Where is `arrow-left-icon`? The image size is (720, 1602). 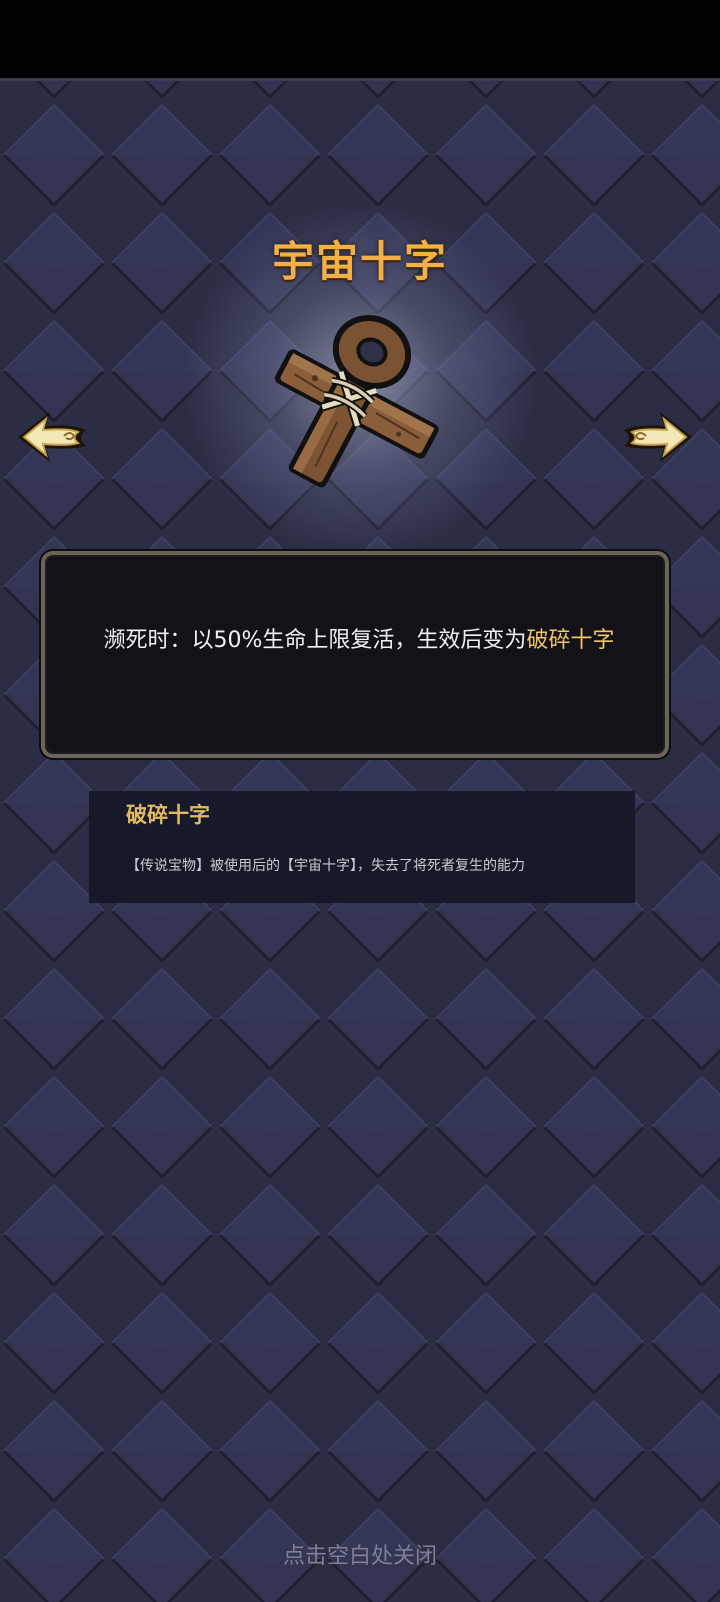
arrow-left-icon is located at coordinates (52, 437).